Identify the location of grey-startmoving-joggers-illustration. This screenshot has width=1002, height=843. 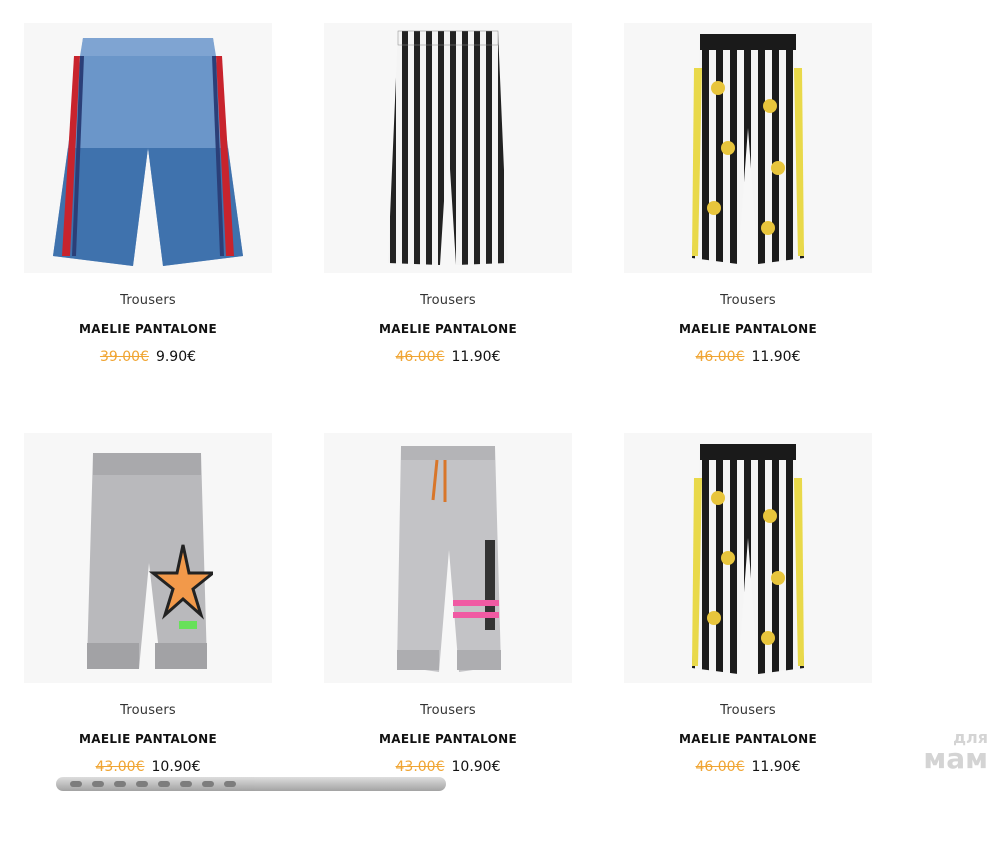
(449, 559).